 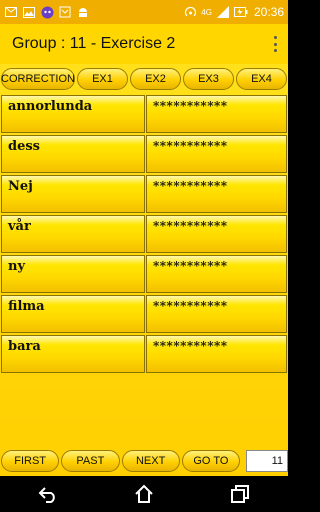 What do you see at coordinates (155, 79) in the screenshot?
I see `tab-ex2: EX2` at bounding box center [155, 79].